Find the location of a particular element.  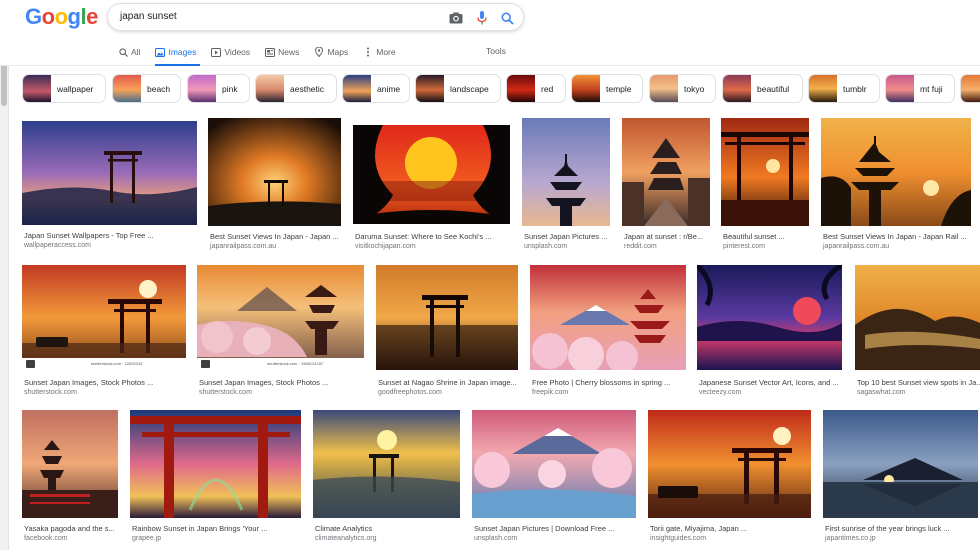

image-result: Yasaka pagoda and the s... facebook.com is located at coordinates (70, 480).